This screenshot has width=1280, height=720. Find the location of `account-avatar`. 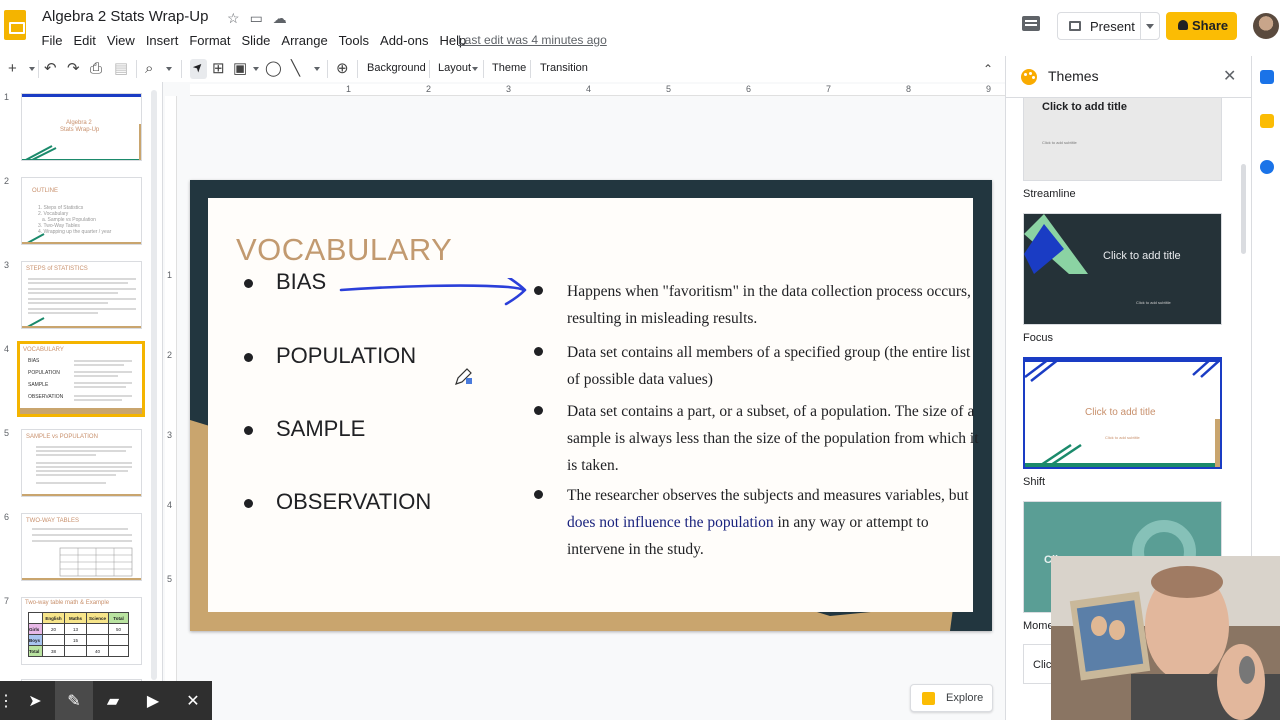

account-avatar is located at coordinates (1266, 26).